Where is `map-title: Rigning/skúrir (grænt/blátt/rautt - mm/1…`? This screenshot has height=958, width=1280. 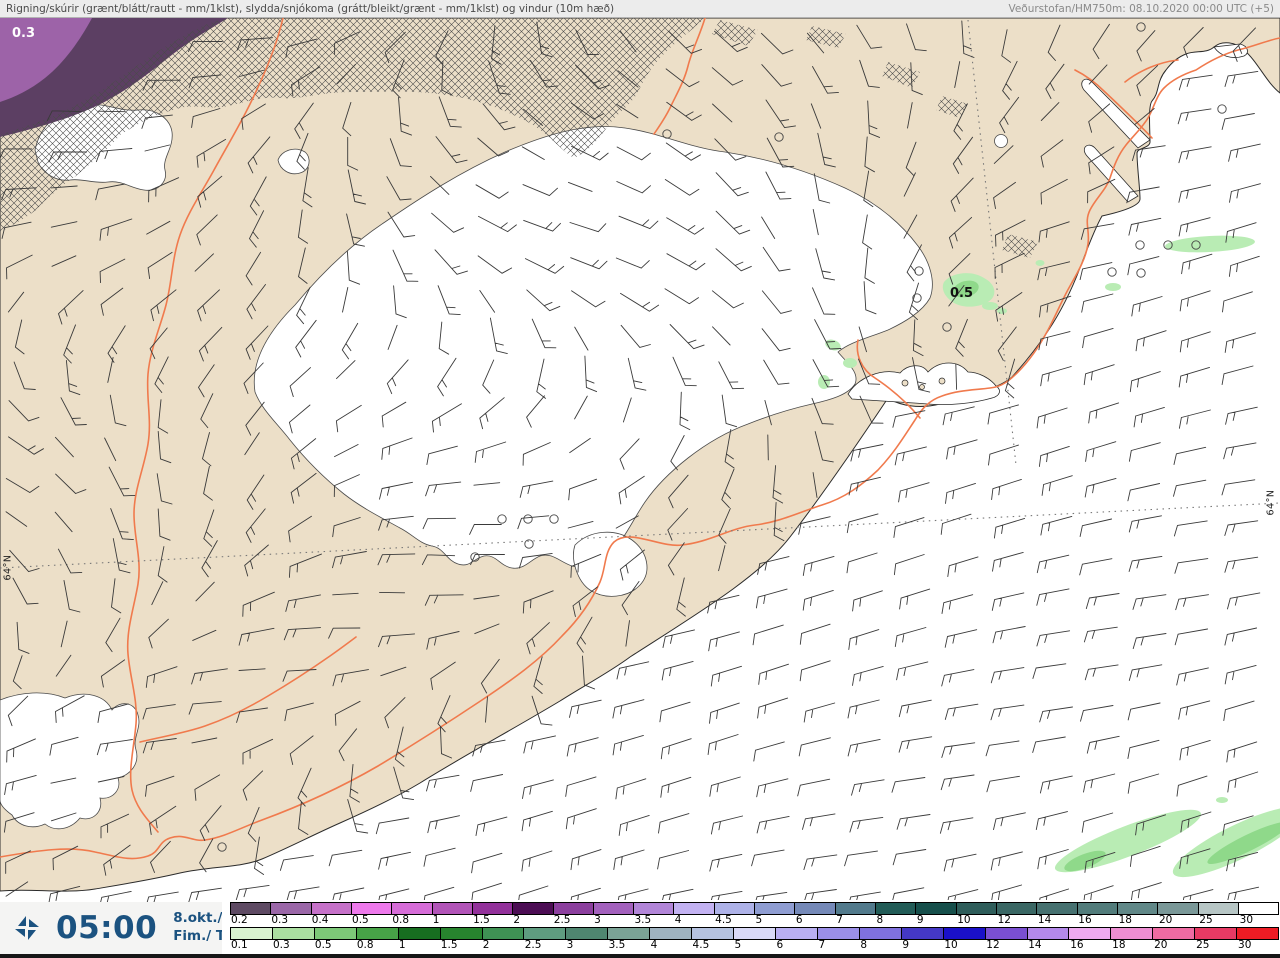 map-title: Rigning/skúrir (grænt/blátt/rautt - mm/1… is located at coordinates (310, 8).